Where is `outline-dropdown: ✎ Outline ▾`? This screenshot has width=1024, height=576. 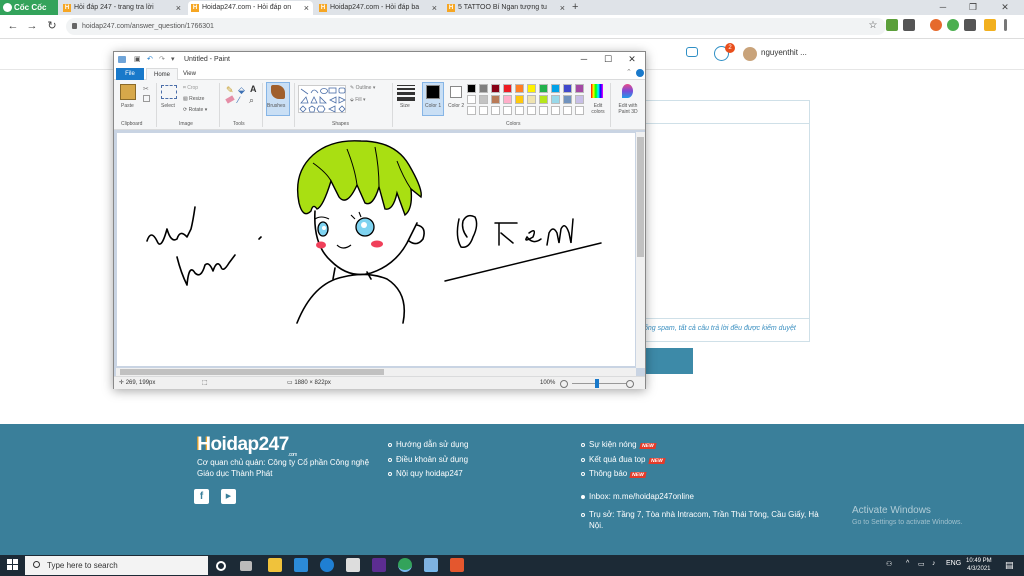 outline-dropdown: ✎ Outline ▾ is located at coordinates (362, 88).